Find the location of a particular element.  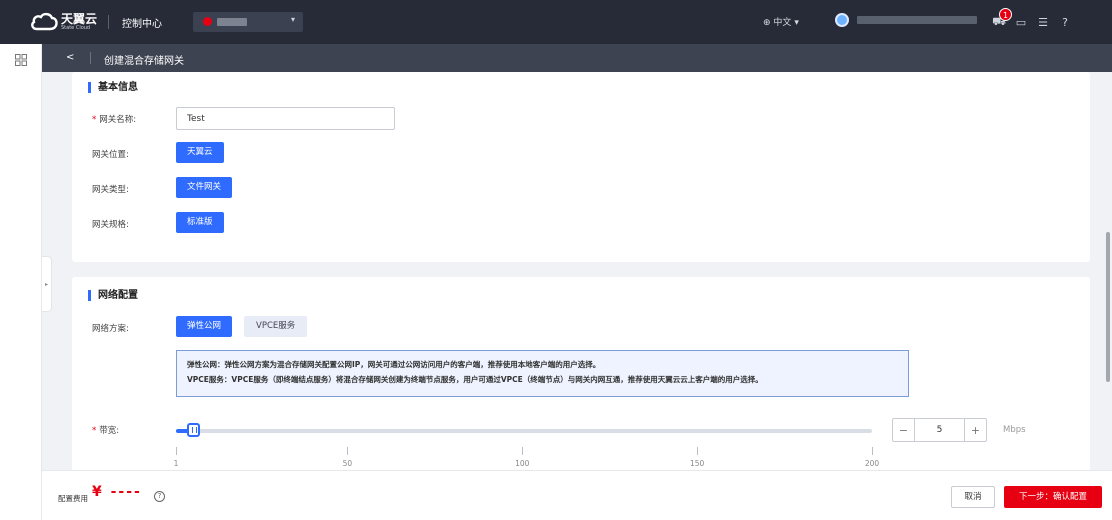

gateway-location-label: 网关位置: is located at coordinates (110, 155).